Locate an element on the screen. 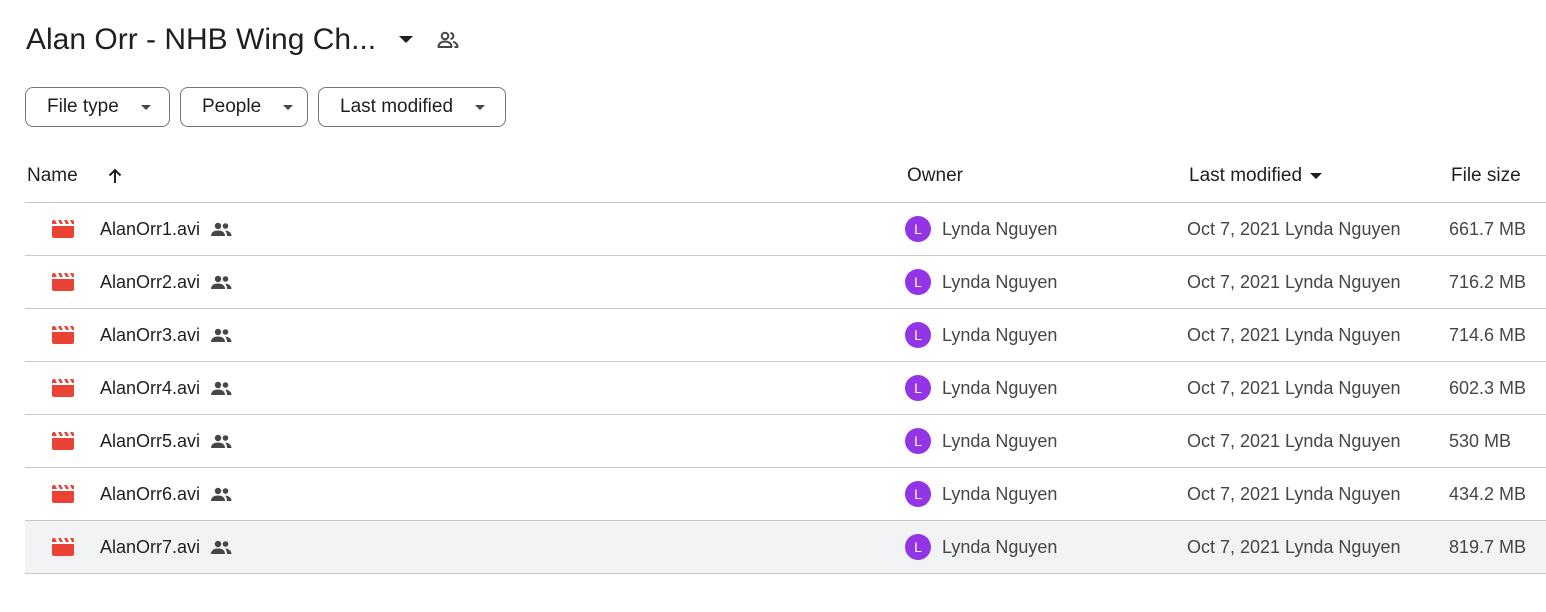  name-cell: AlanOrr3.avi is located at coordinates (465, 335).